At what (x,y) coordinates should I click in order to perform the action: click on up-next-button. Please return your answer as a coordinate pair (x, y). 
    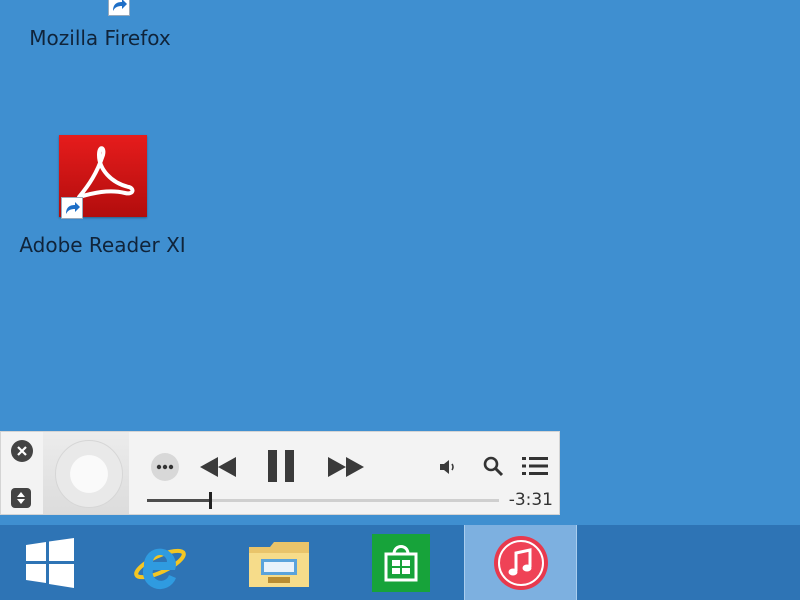
    Looking at the image, I should click on (535, 466).